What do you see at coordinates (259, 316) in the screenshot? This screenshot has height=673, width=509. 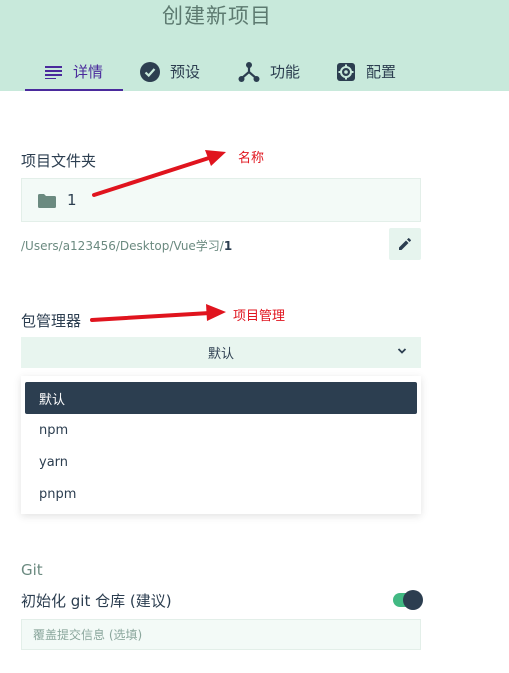 I see `annotation-manager-note: 项目管理` at bounding box center [259, 316].